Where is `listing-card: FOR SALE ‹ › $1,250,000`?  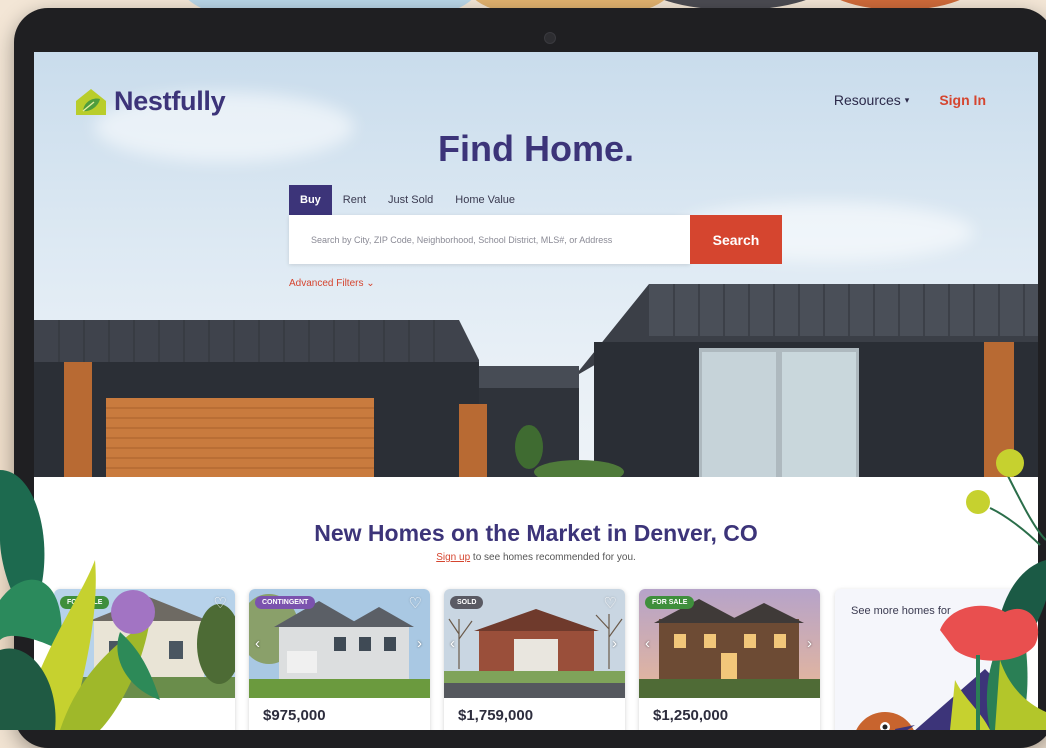
listing-card: FOR SALE ‹ › $1,250,000 is located at coordinates (729, 659).